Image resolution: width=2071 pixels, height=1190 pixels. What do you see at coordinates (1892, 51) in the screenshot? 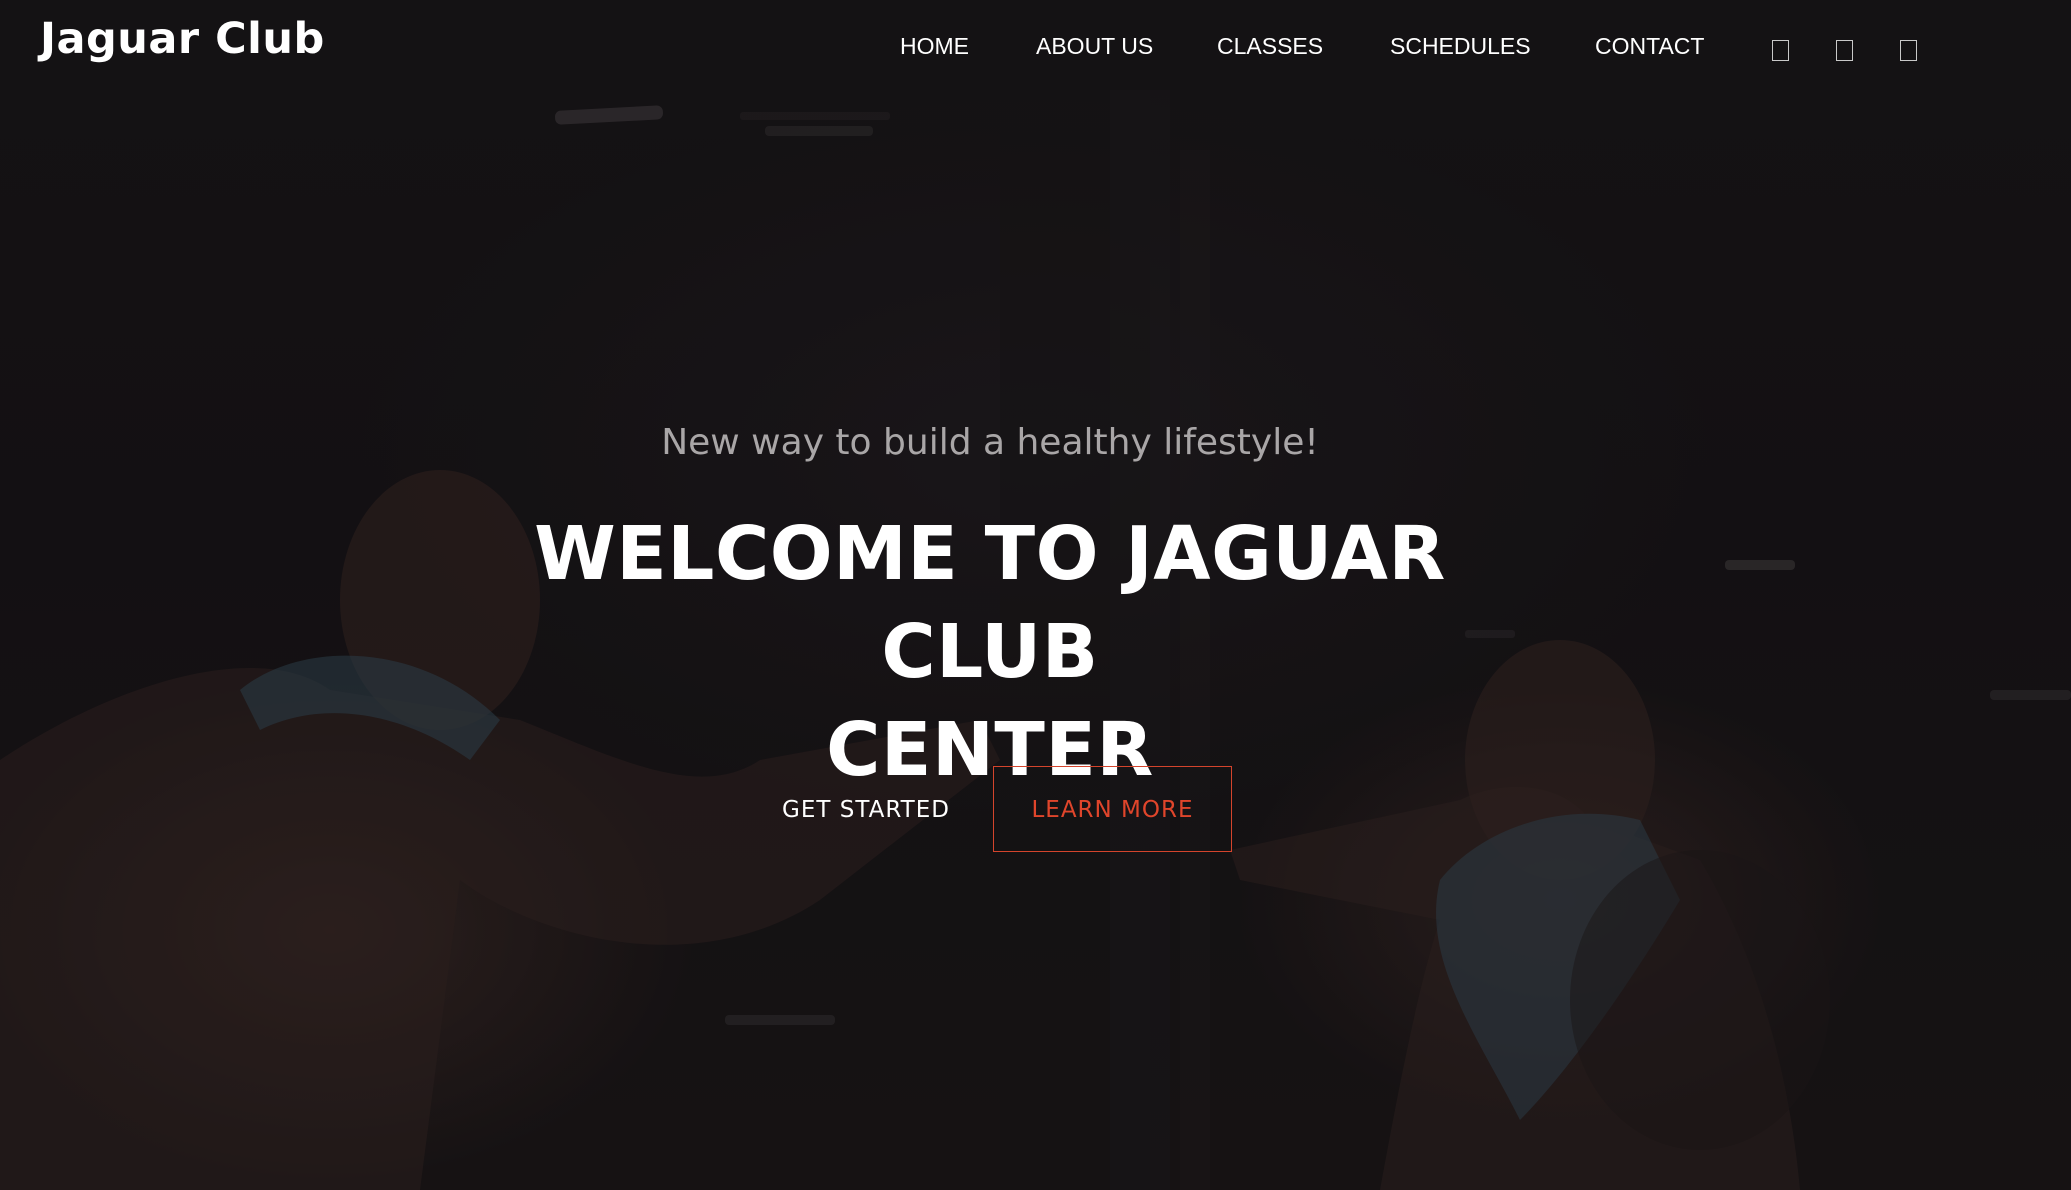
I see `social-links` at bounding box center [1892, 51].